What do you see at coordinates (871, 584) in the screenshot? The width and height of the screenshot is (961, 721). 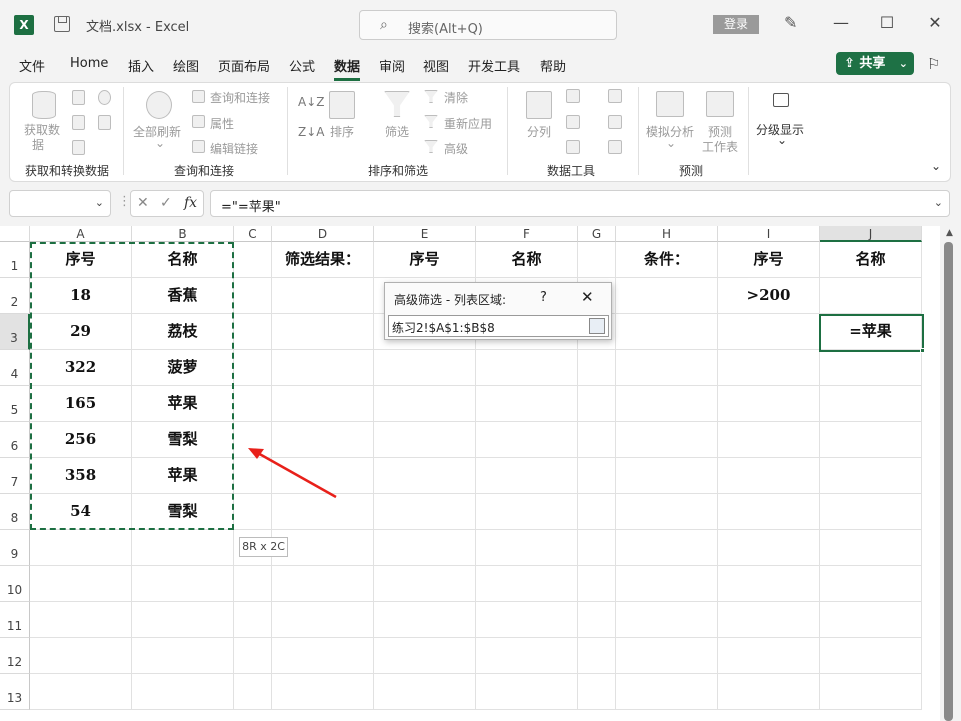 I see `cell-j10` at bounding box center [871, 584].